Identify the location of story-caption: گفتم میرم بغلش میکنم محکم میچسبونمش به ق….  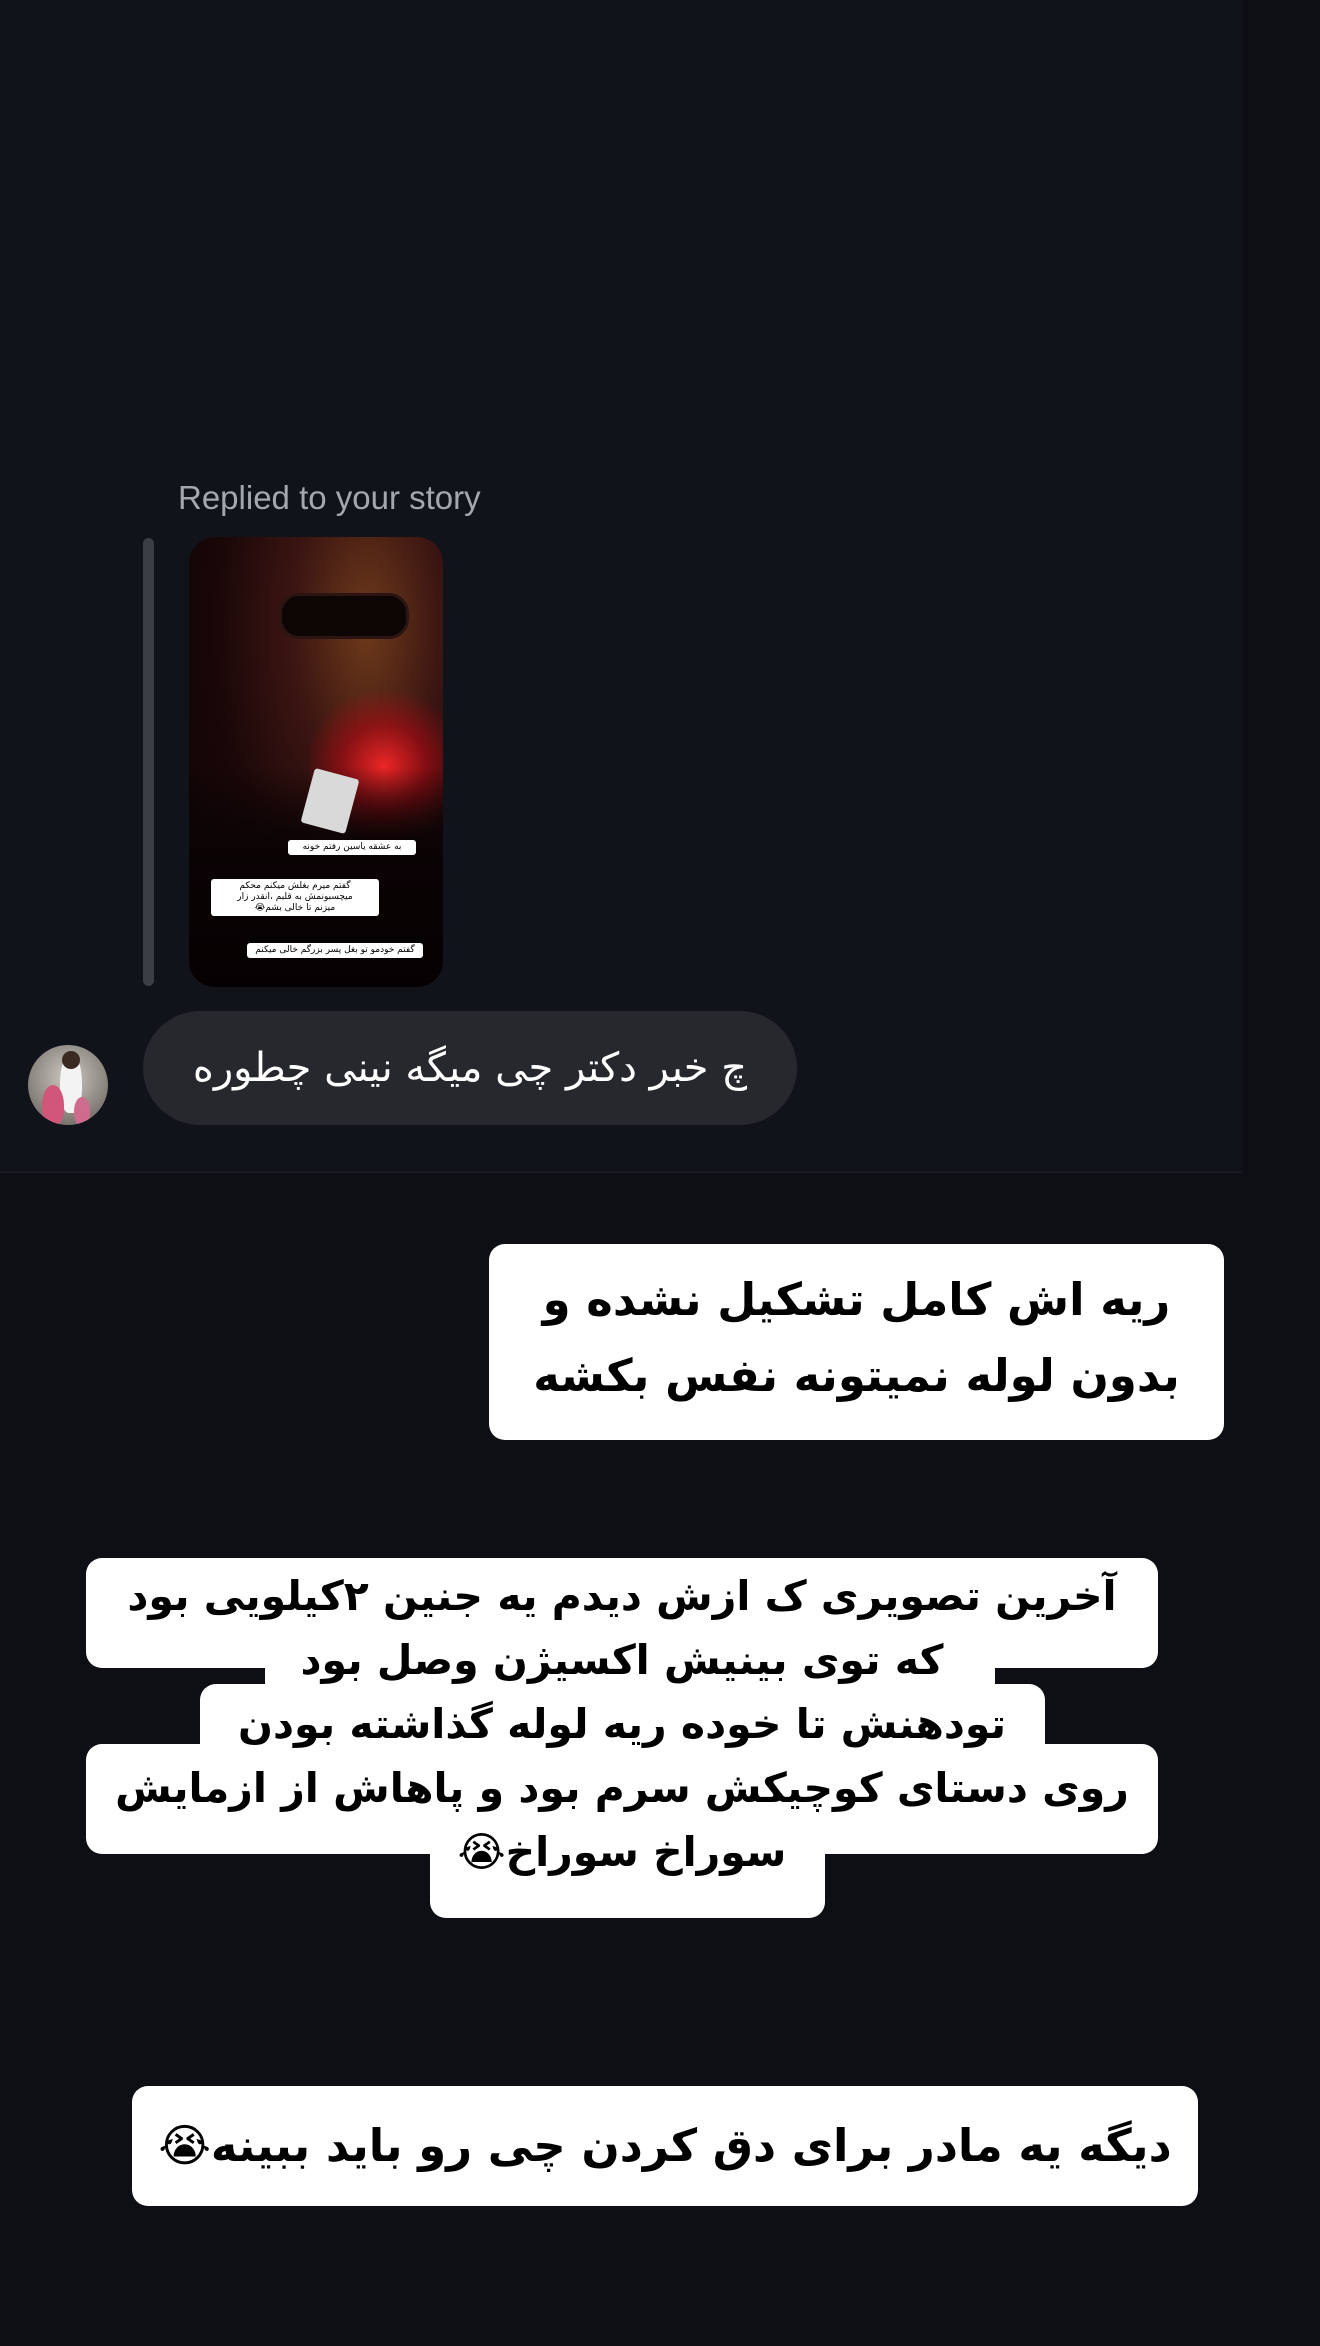
(295, 897).